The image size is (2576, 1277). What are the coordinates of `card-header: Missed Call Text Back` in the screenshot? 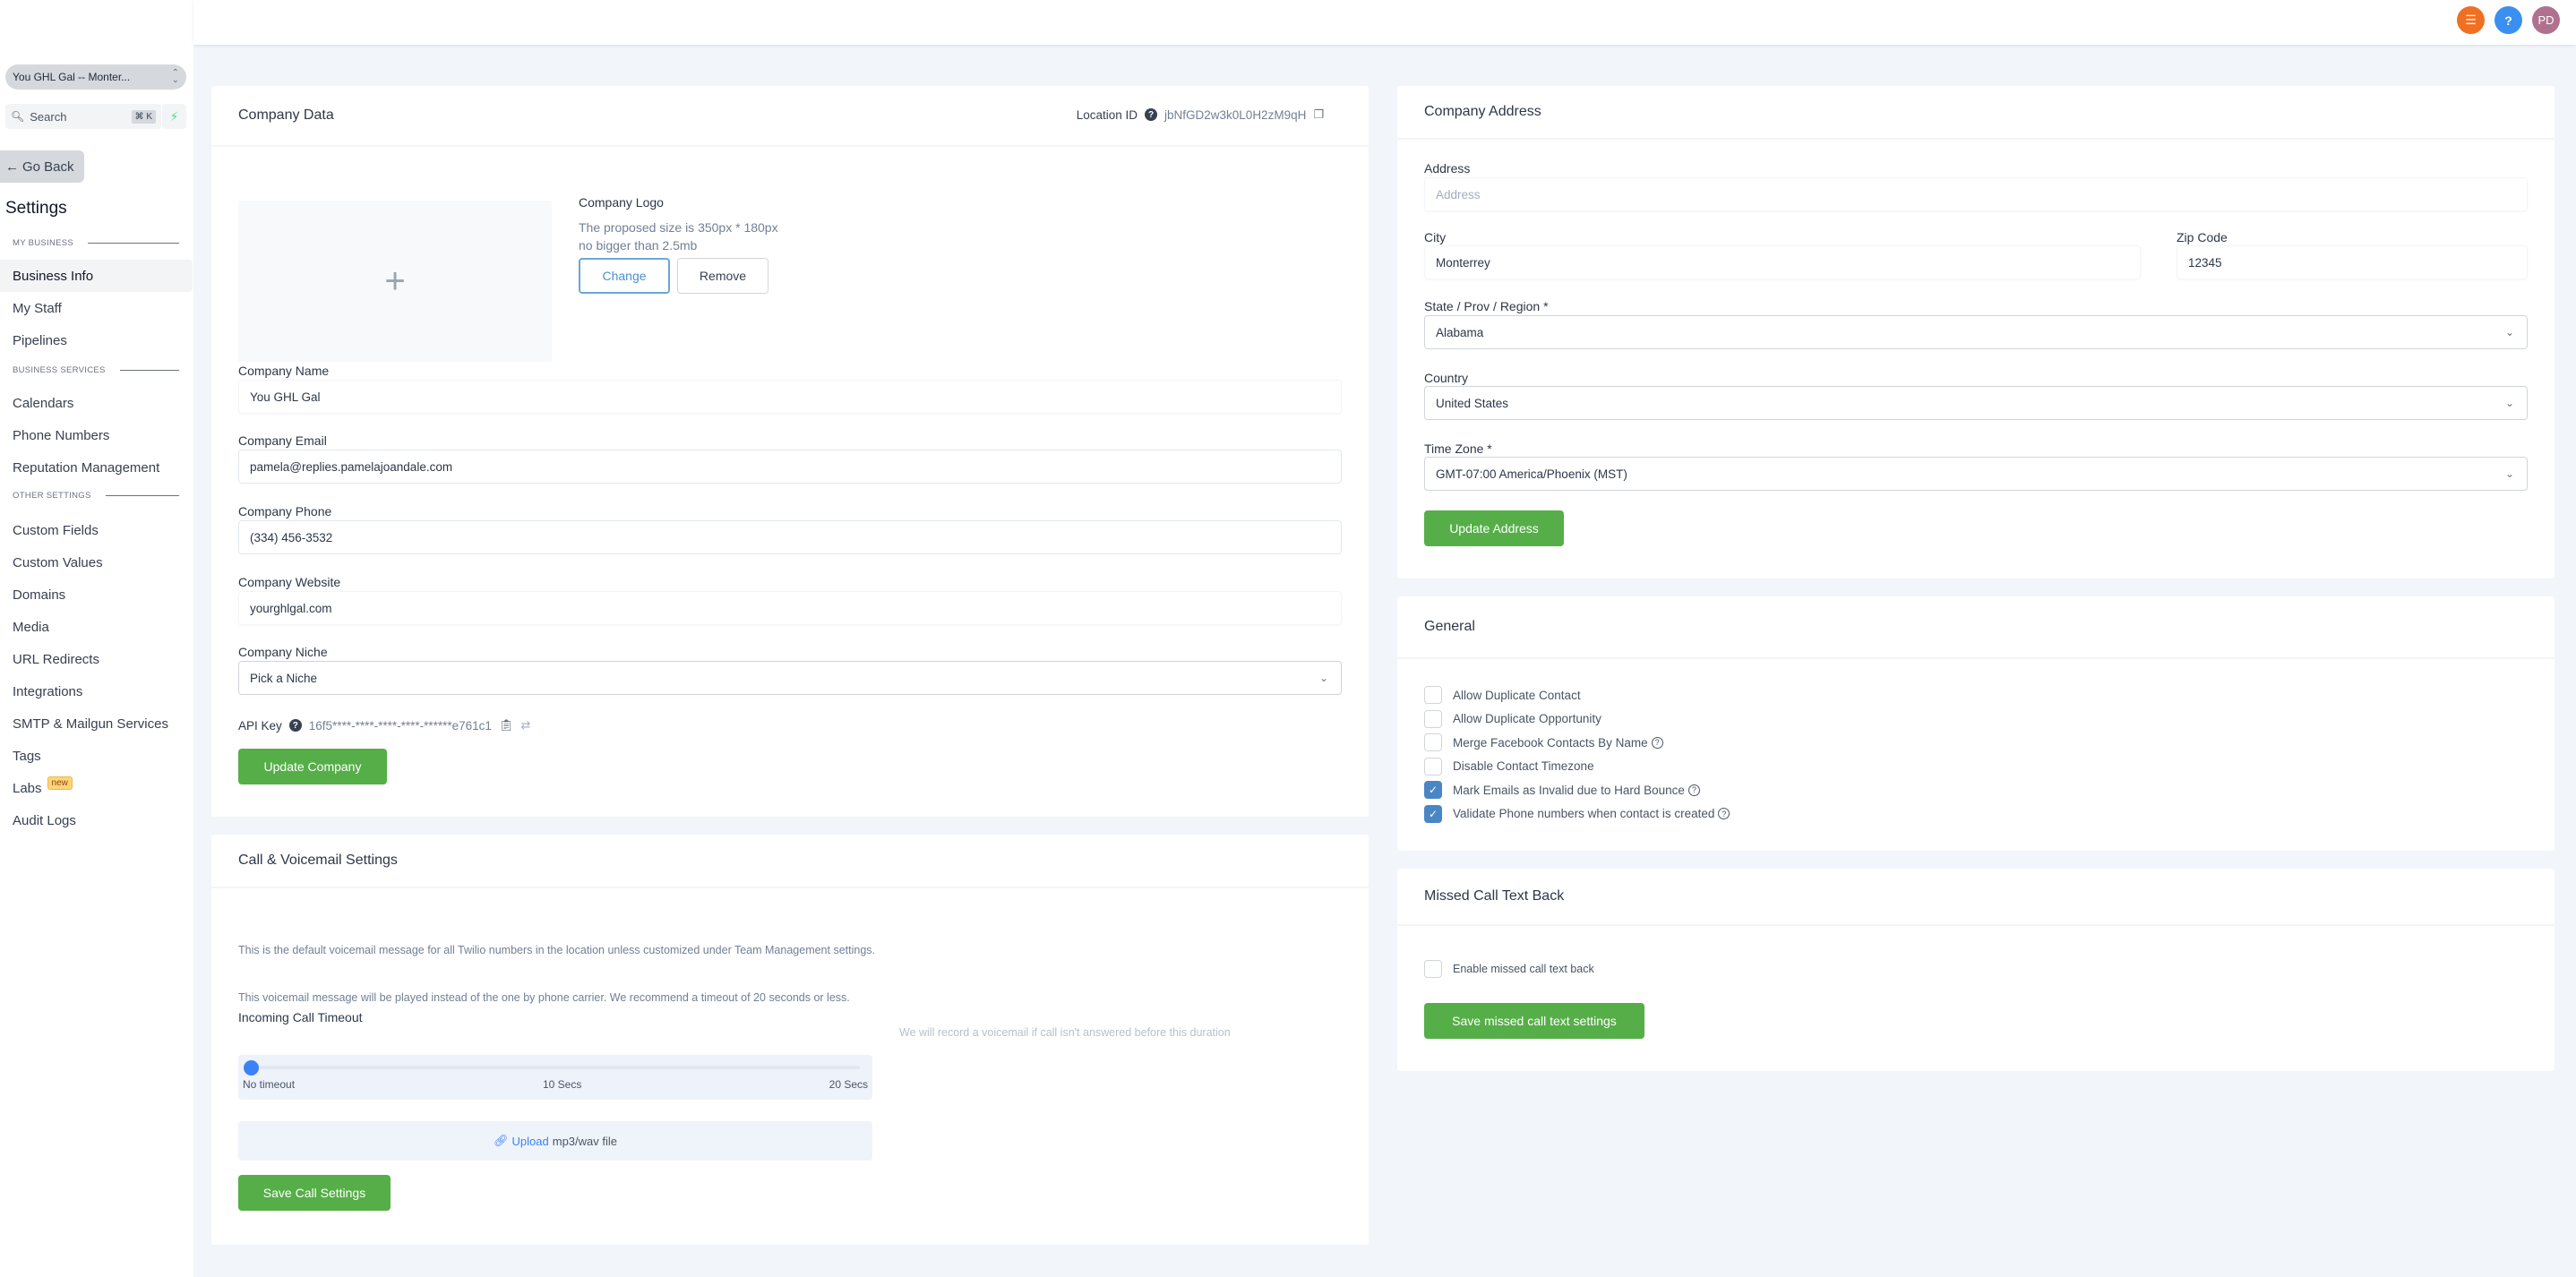 It's located at (1976, 898).